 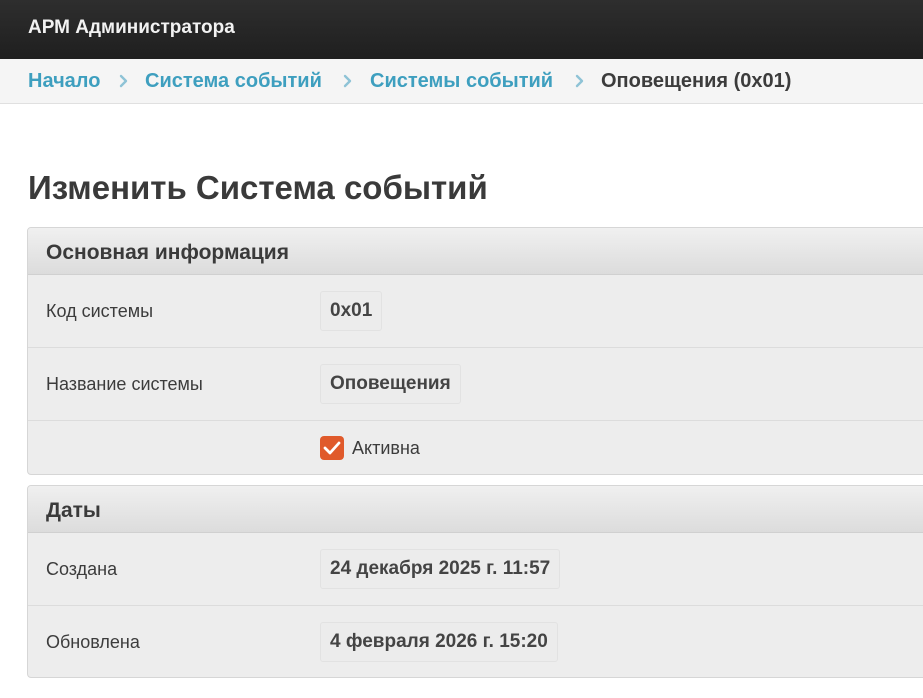 I want to click on dates-heading-text: Даты, so click(x=73, y=510).